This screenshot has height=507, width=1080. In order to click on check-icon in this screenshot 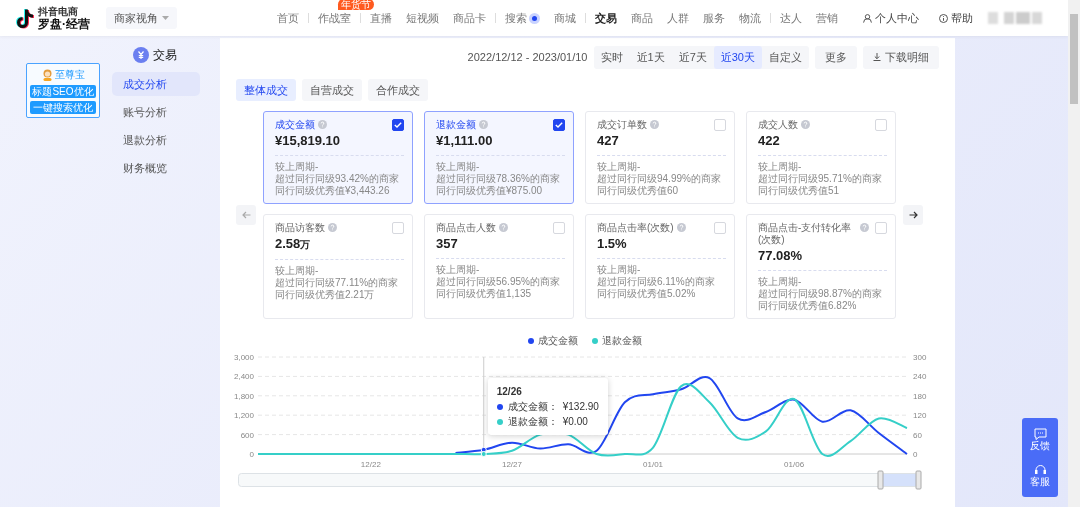, I will do `click(559, 125)`.